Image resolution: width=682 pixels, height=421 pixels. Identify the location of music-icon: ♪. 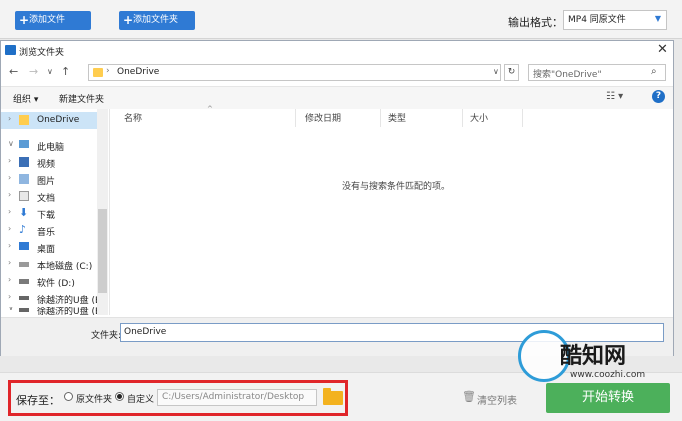
(23, 229).